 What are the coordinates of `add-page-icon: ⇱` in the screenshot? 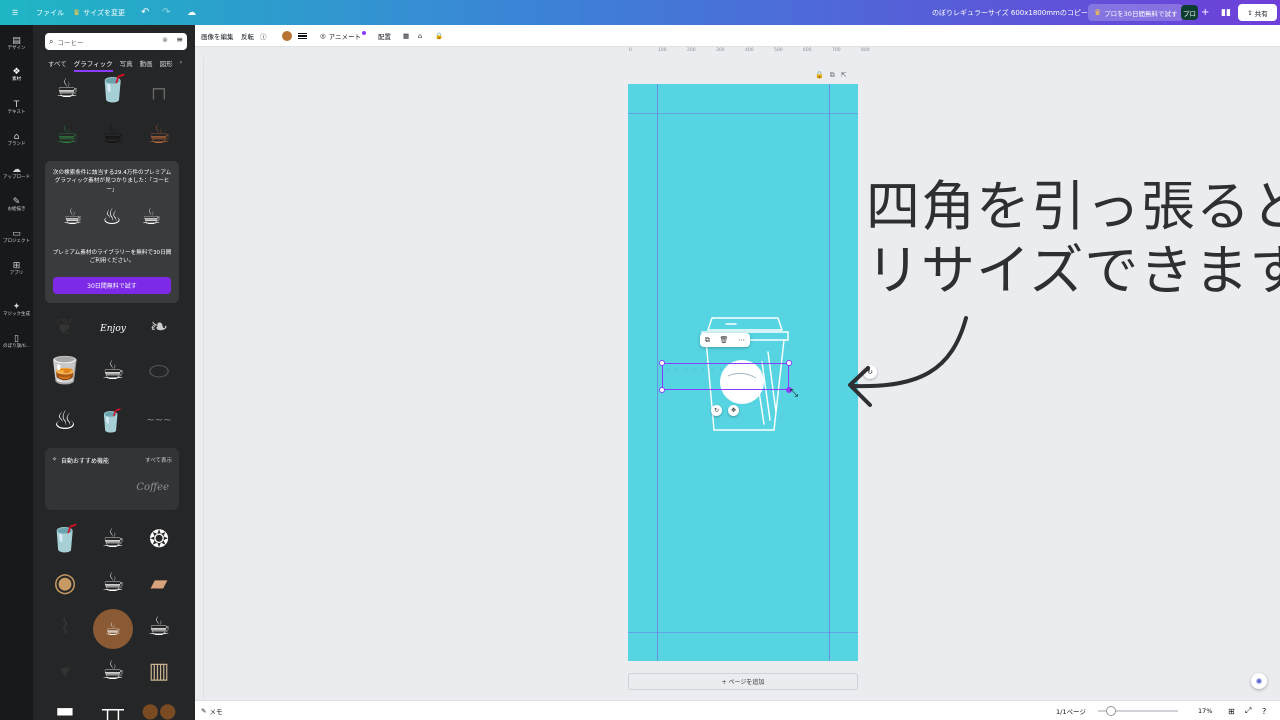 It's located at (844, 75).